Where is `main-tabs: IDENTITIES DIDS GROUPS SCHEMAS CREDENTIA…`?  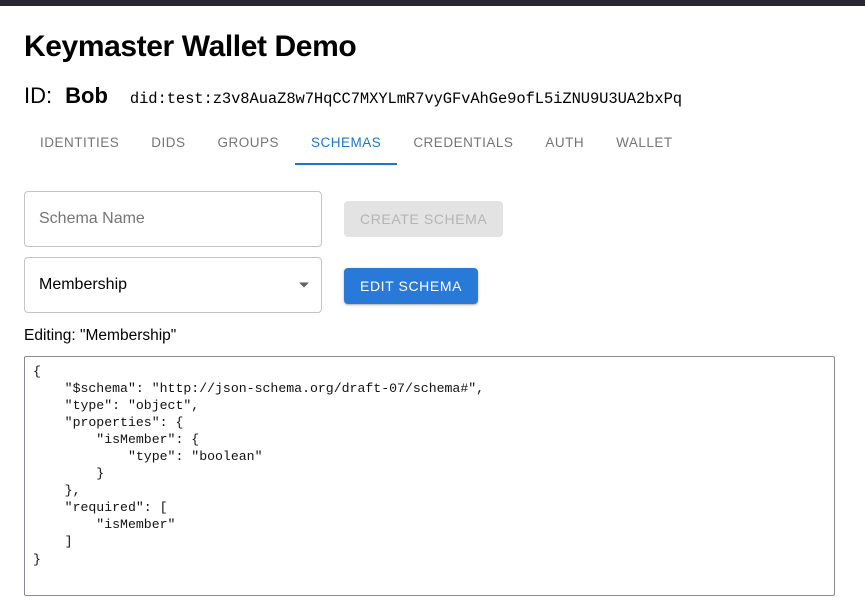 main-tabs: IDENTITIES DIDS GROUPS SCHEMAS CREDENTIA… is located at coordinates (432, 148).